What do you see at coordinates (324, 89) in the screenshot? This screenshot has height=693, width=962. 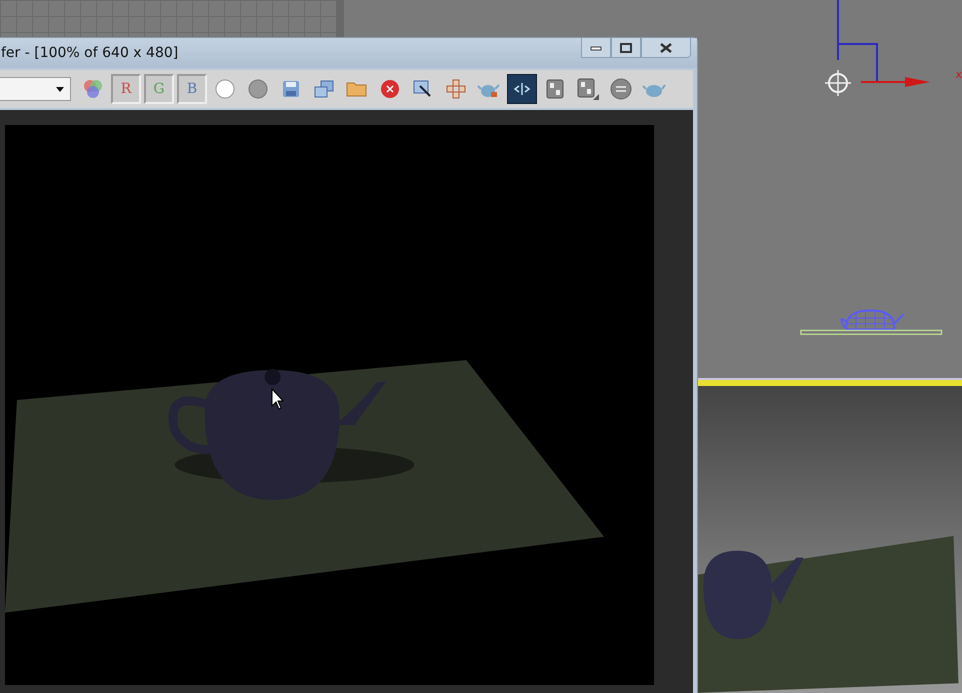 I see `windows-icon` at bounding box center [324, 89].